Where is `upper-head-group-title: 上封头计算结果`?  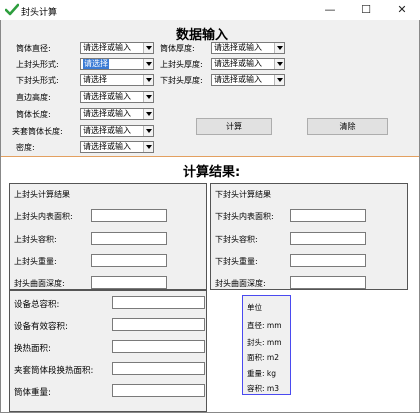
upper-head-group-title: 上封头计算结果 is located at coordinates (42, 194).